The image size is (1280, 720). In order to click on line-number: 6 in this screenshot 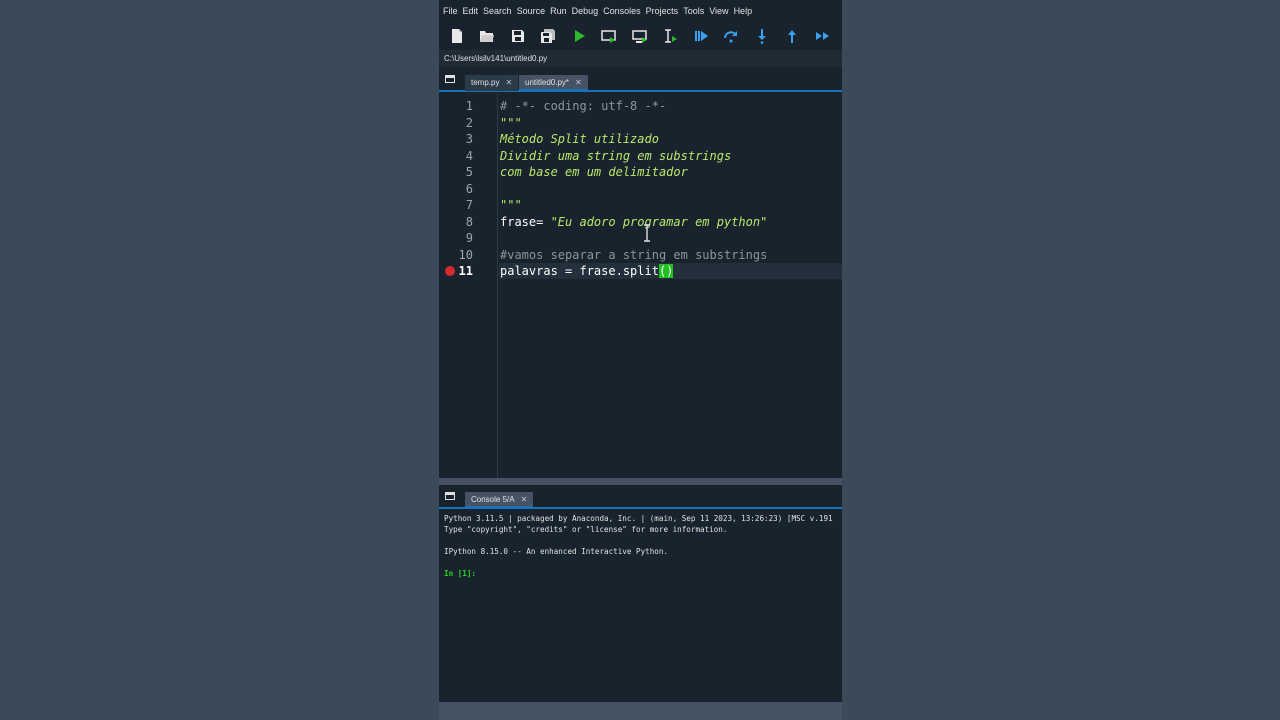, I will do `click(469, 188)`.